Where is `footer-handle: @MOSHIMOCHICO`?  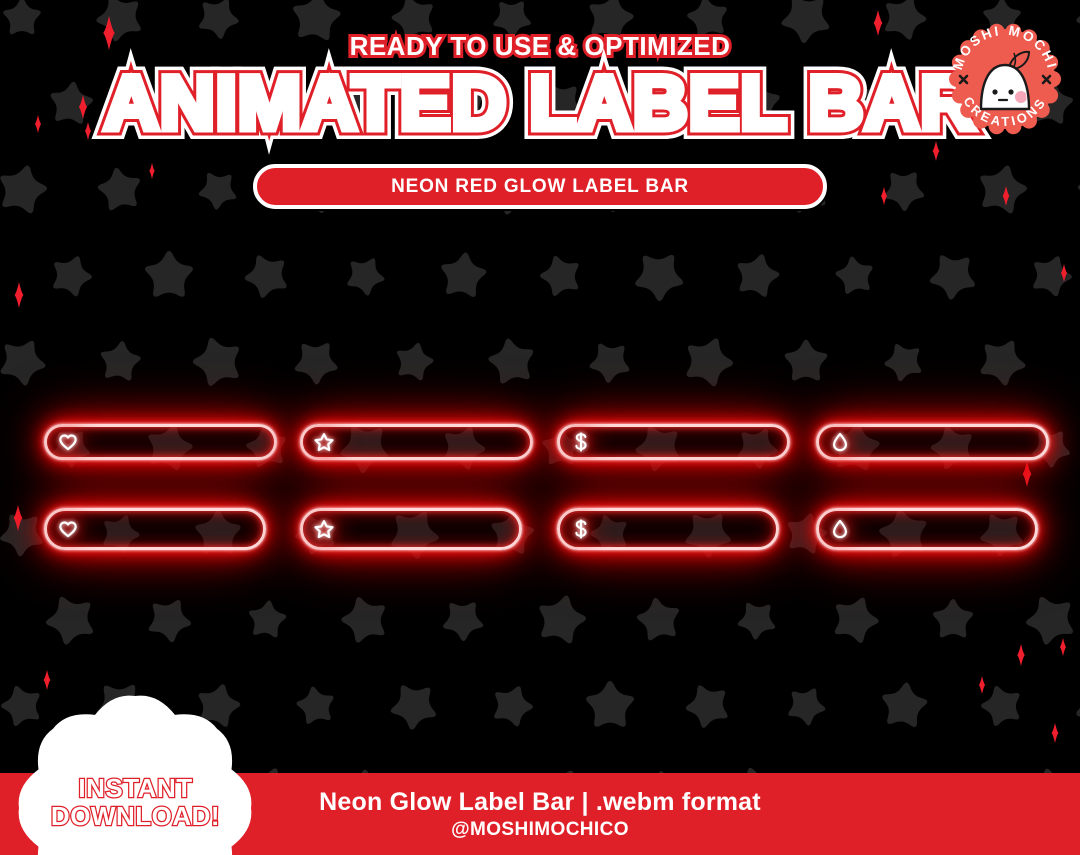 footer-handle: @MOSHIMOCHICO is located at coordinates (540, 829).